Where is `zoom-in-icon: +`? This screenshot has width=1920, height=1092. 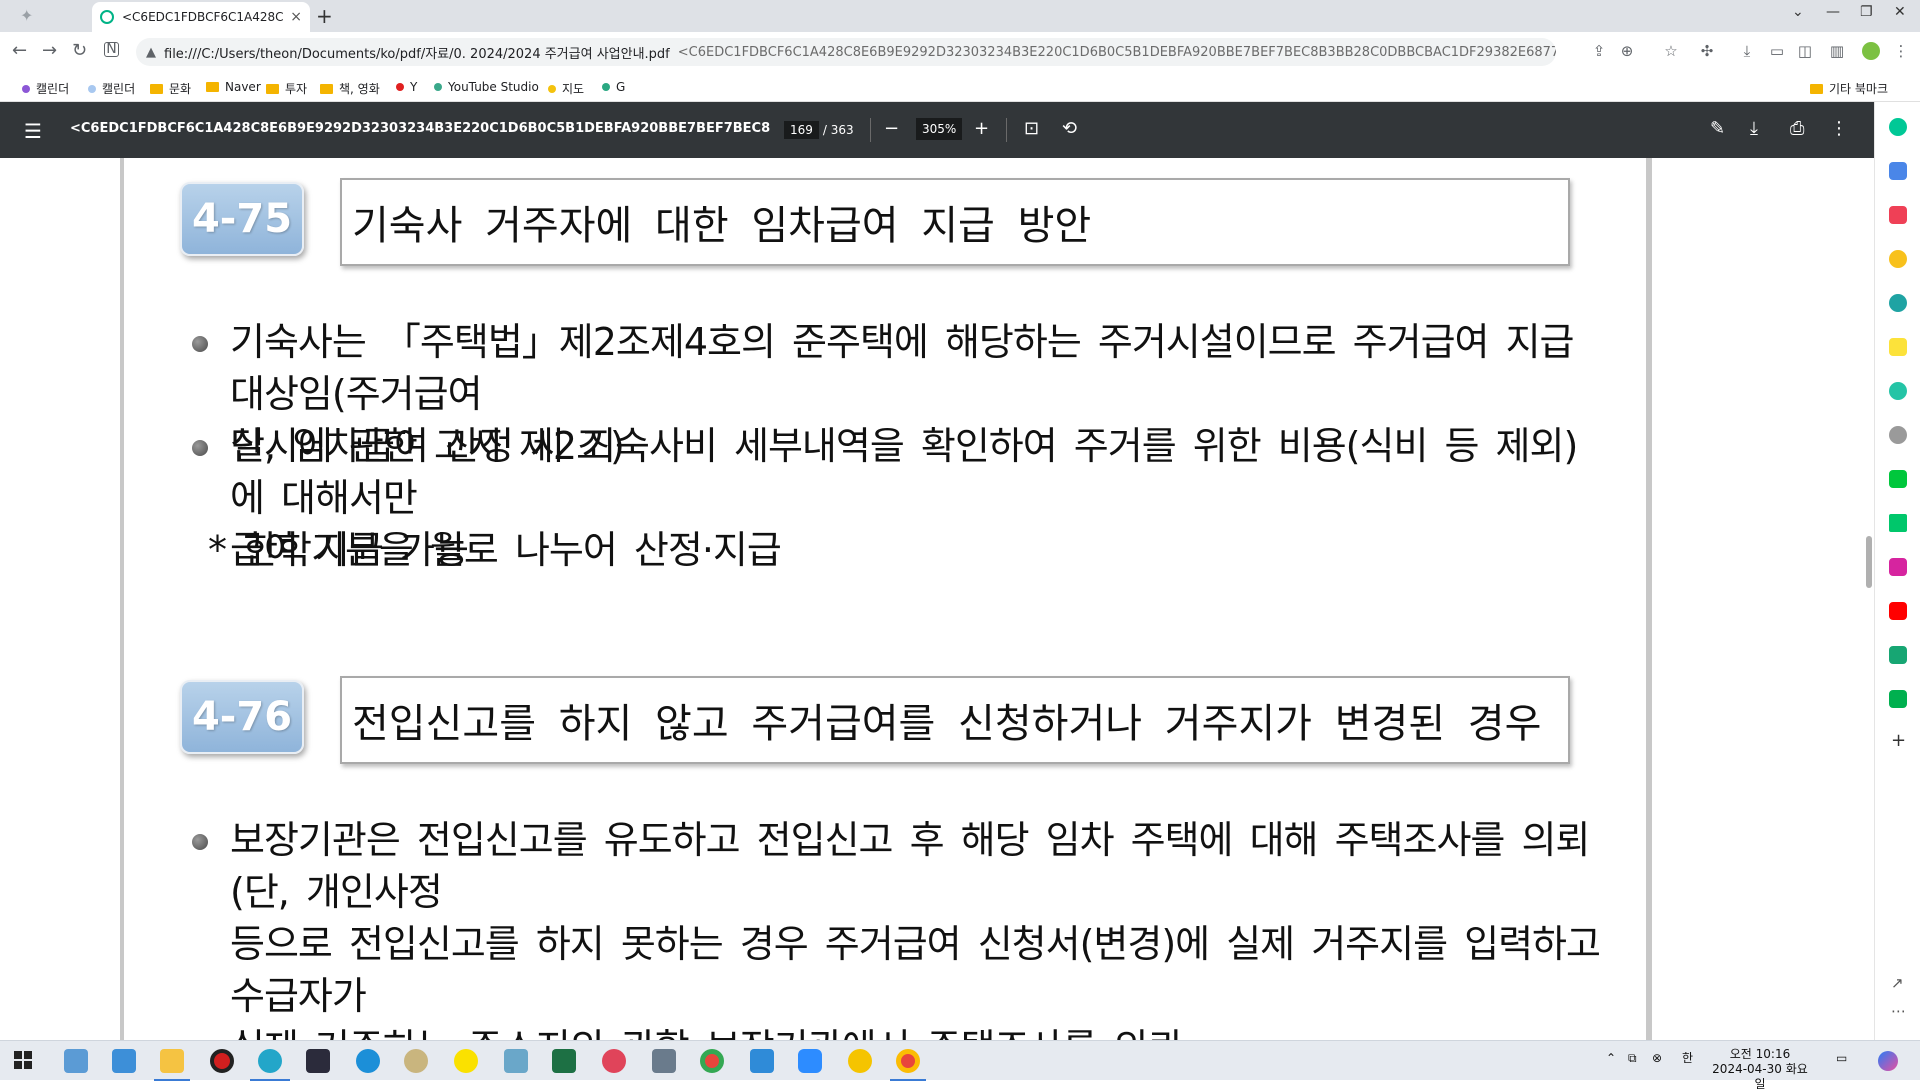 zoom-in-icon: + is located at coordinates (981, 128).